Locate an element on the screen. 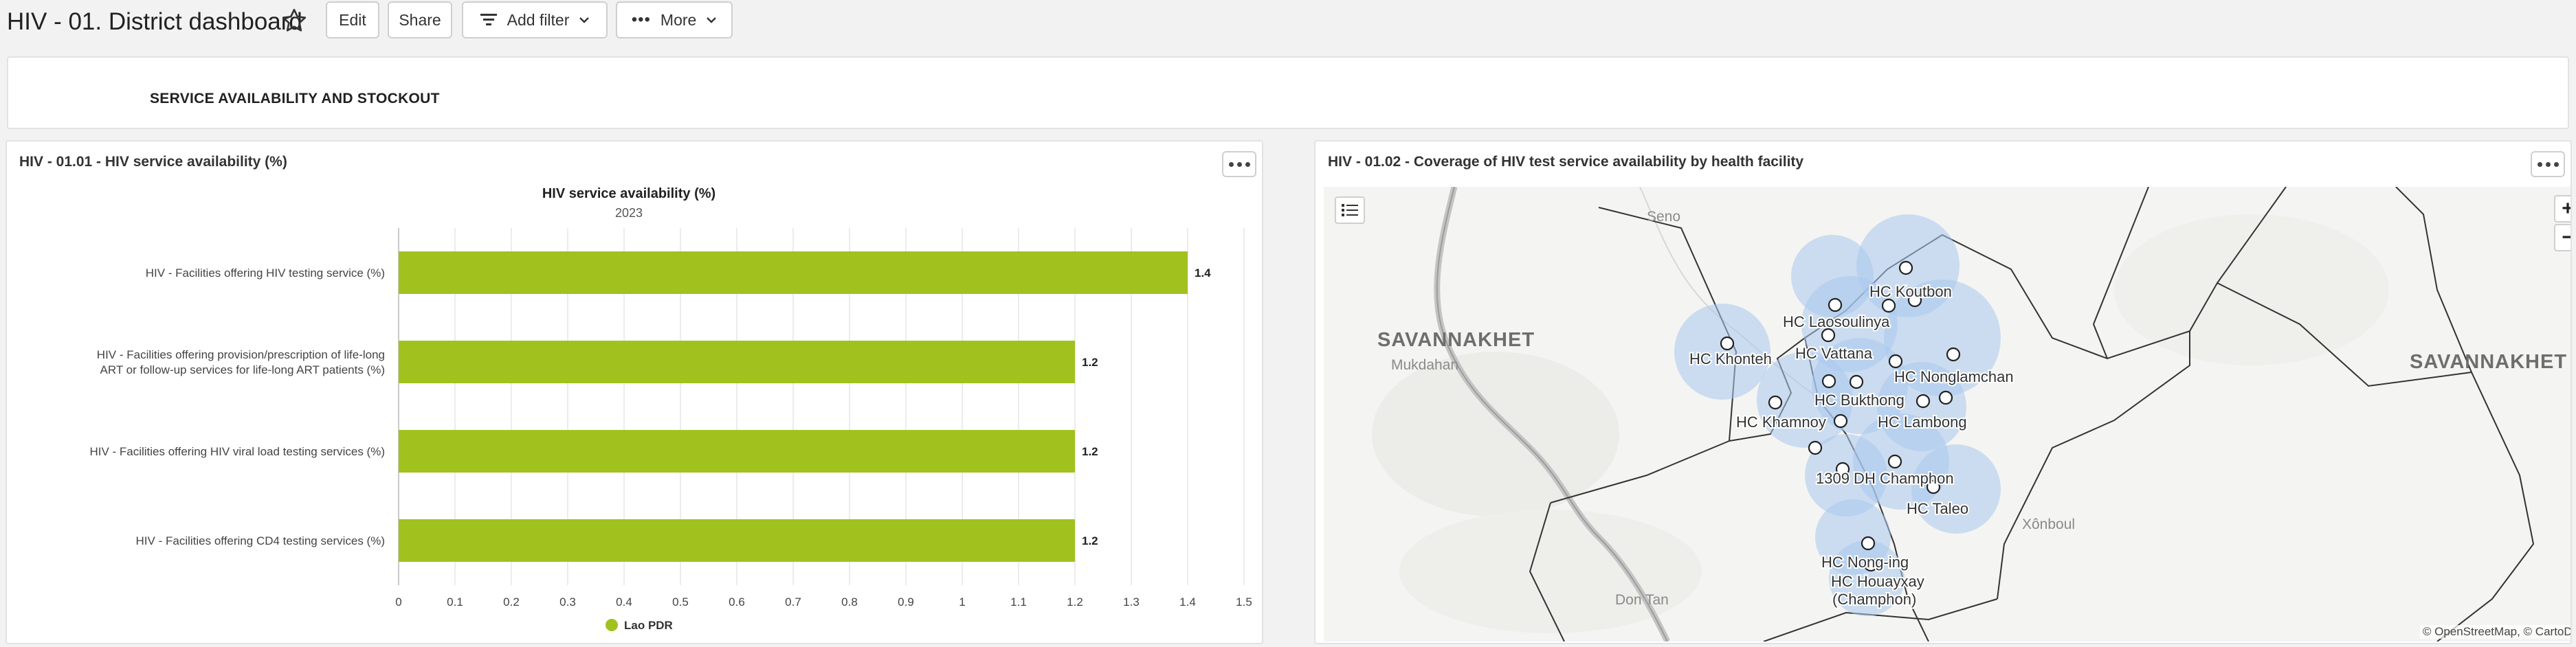 The image size is (2576, 647). svg-text: HC Taleo is located at coordinates (1937, 508).